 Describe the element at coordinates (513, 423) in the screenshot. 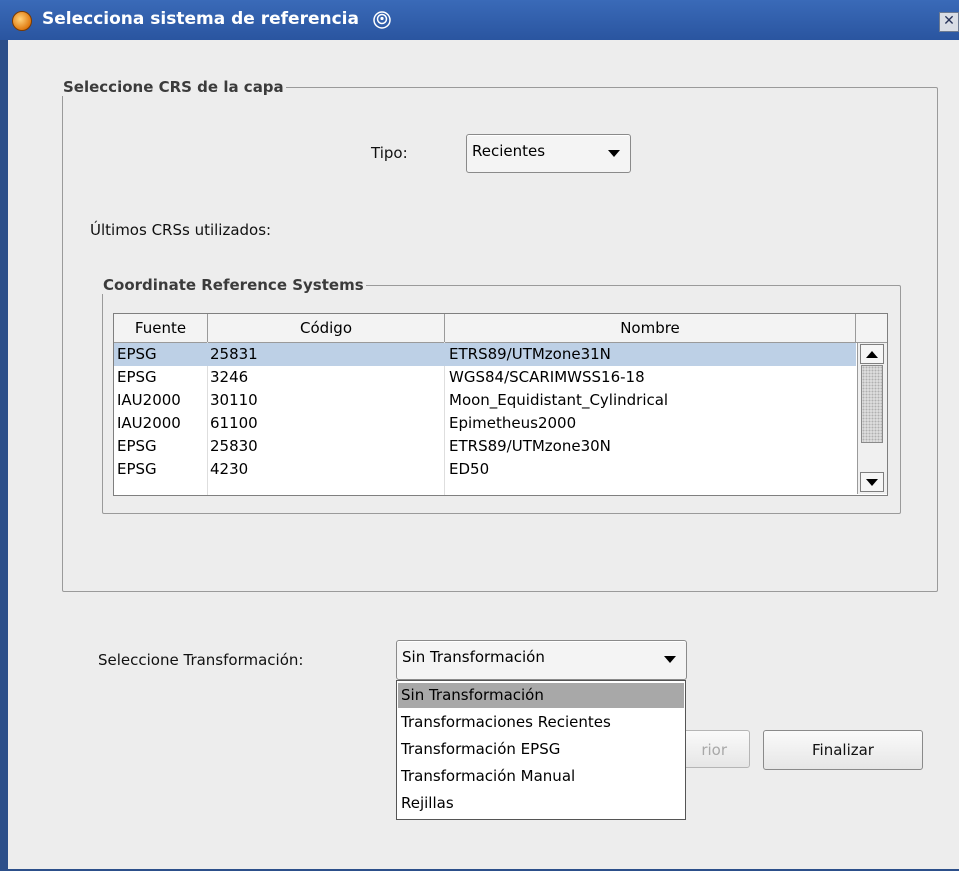

I see `cell-nombre: Epimetheus2000` at that location.